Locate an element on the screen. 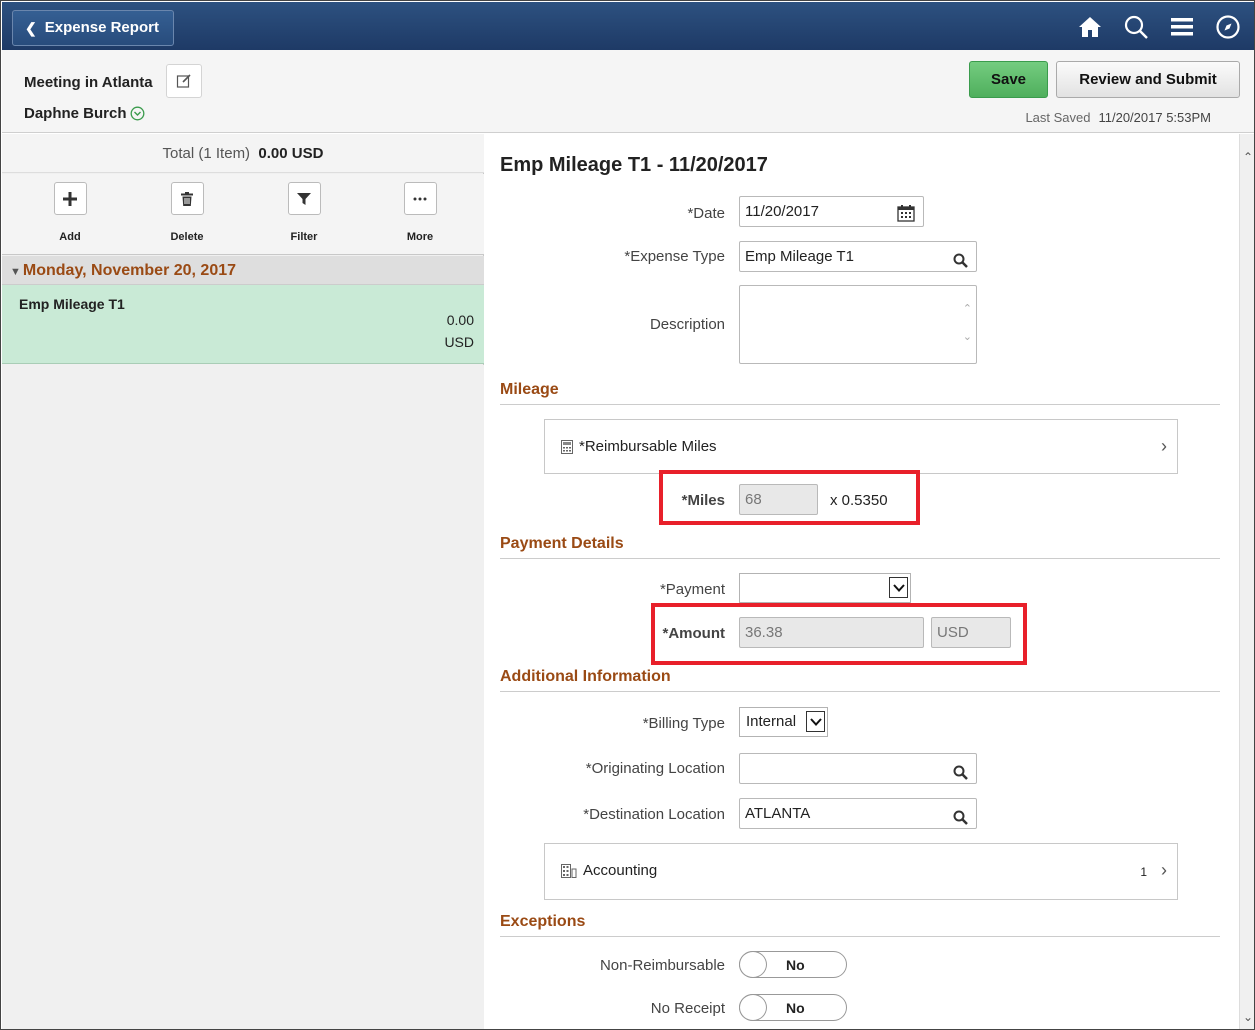 The image size is (1255, 1030). description-field: ⌃ ⌄ is located at coordinates (858, 324).